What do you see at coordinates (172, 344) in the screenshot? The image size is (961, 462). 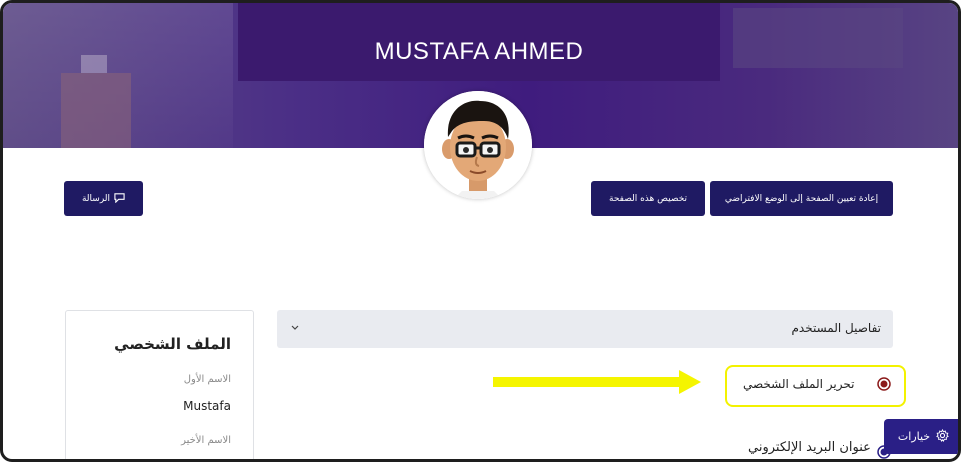 I see `profile-card-title: الملف الشخصي` at bounding box center [172, 344].